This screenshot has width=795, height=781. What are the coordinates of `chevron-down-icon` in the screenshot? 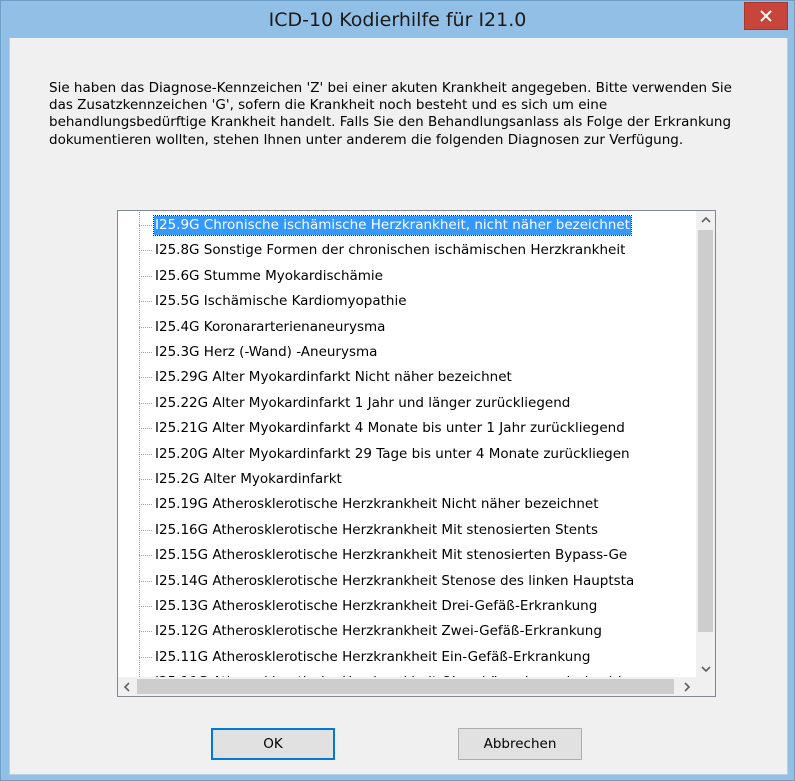 It's located at (705, 669).